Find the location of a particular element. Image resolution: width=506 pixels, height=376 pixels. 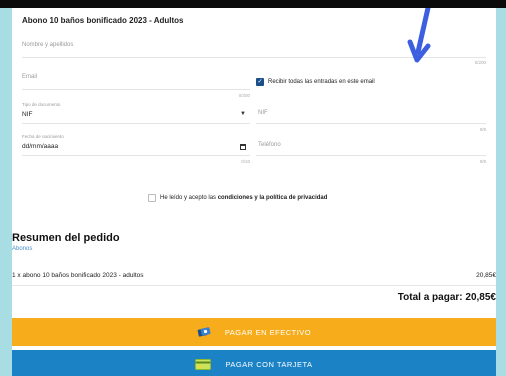

phone-counter: 0/9 is located at coordinates (482, 161).